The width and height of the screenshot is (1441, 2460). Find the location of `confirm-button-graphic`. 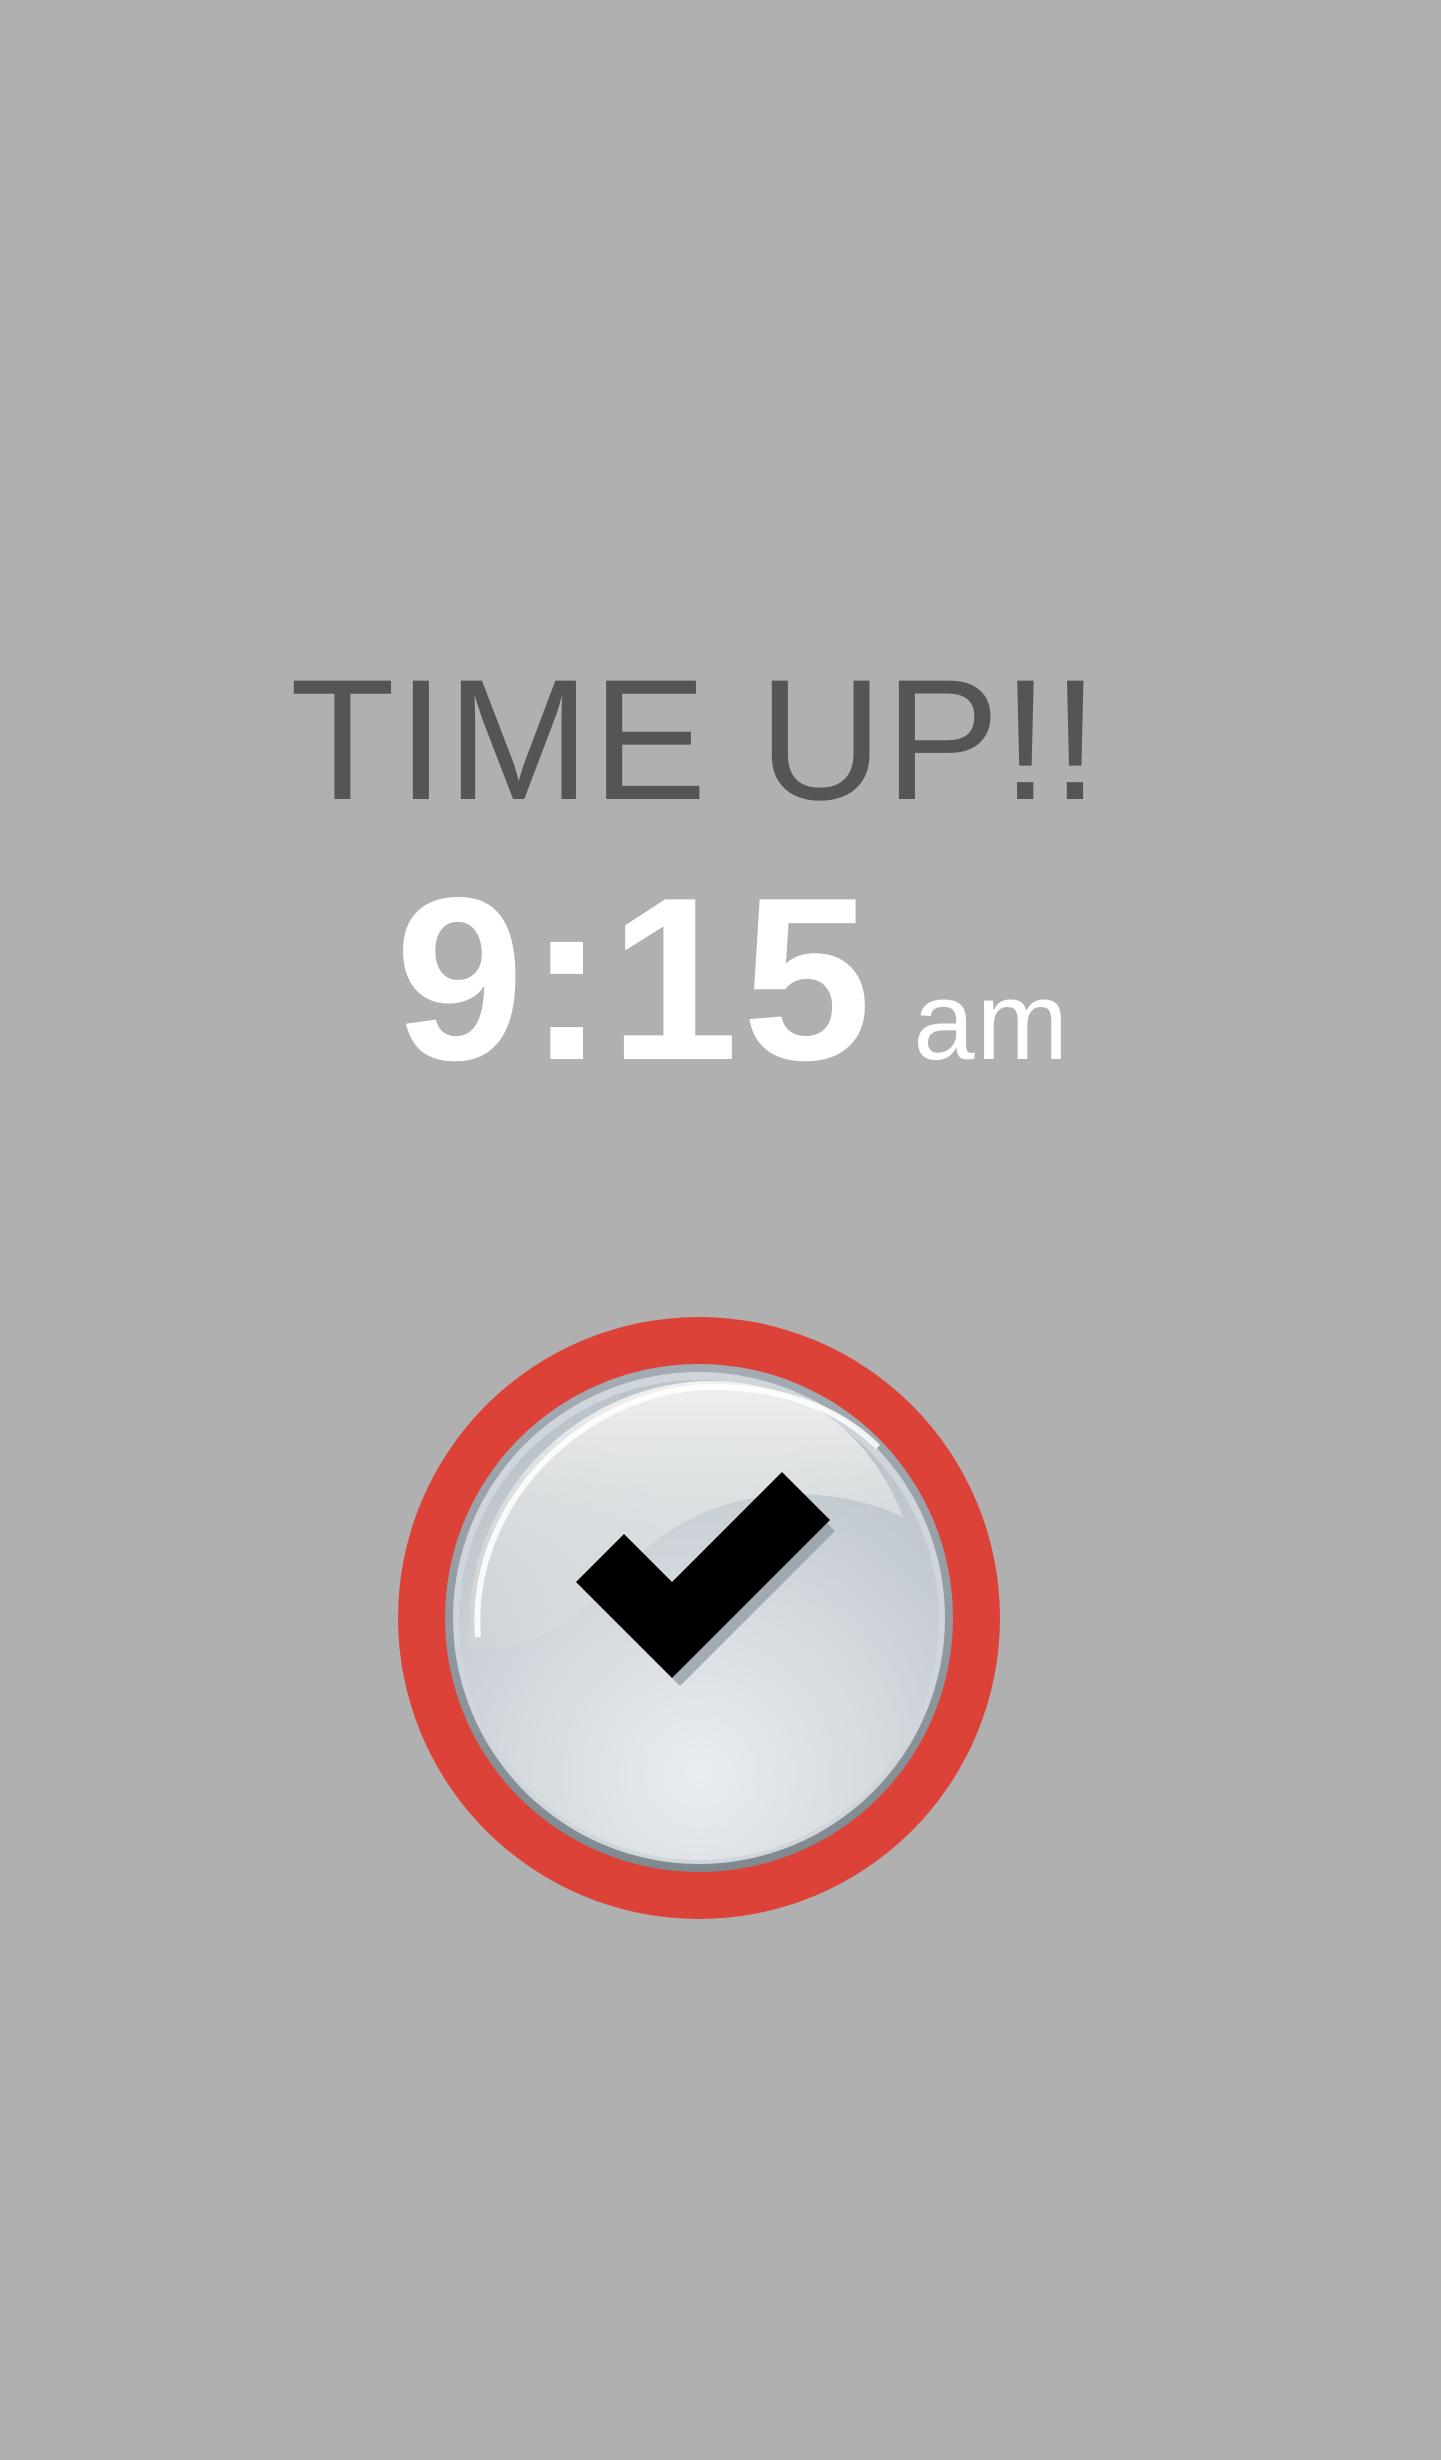

confirm-button-graphic is located at coordinates (699, 1618).